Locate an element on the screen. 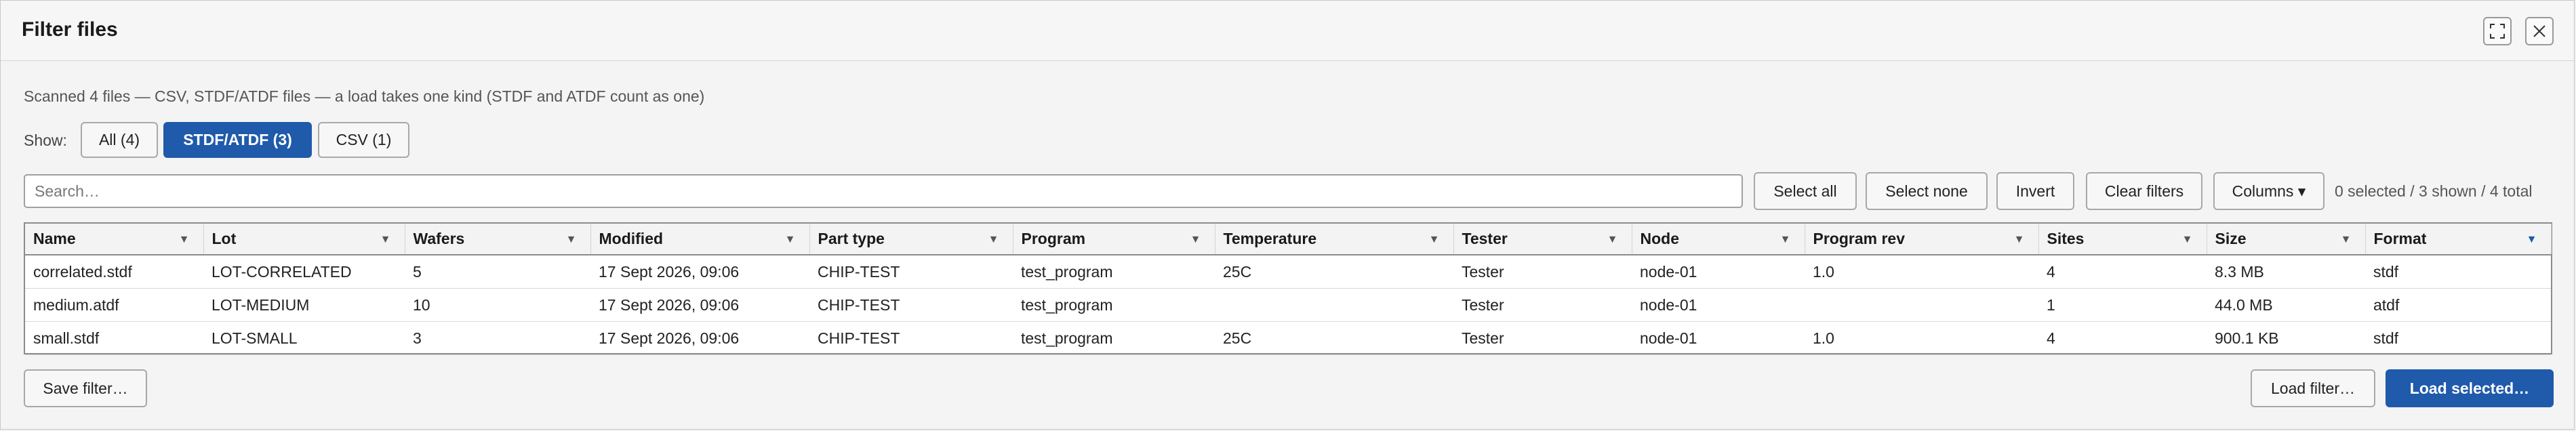  column-header-tester: Tester ▼ is located at coordinates (1542, 239).